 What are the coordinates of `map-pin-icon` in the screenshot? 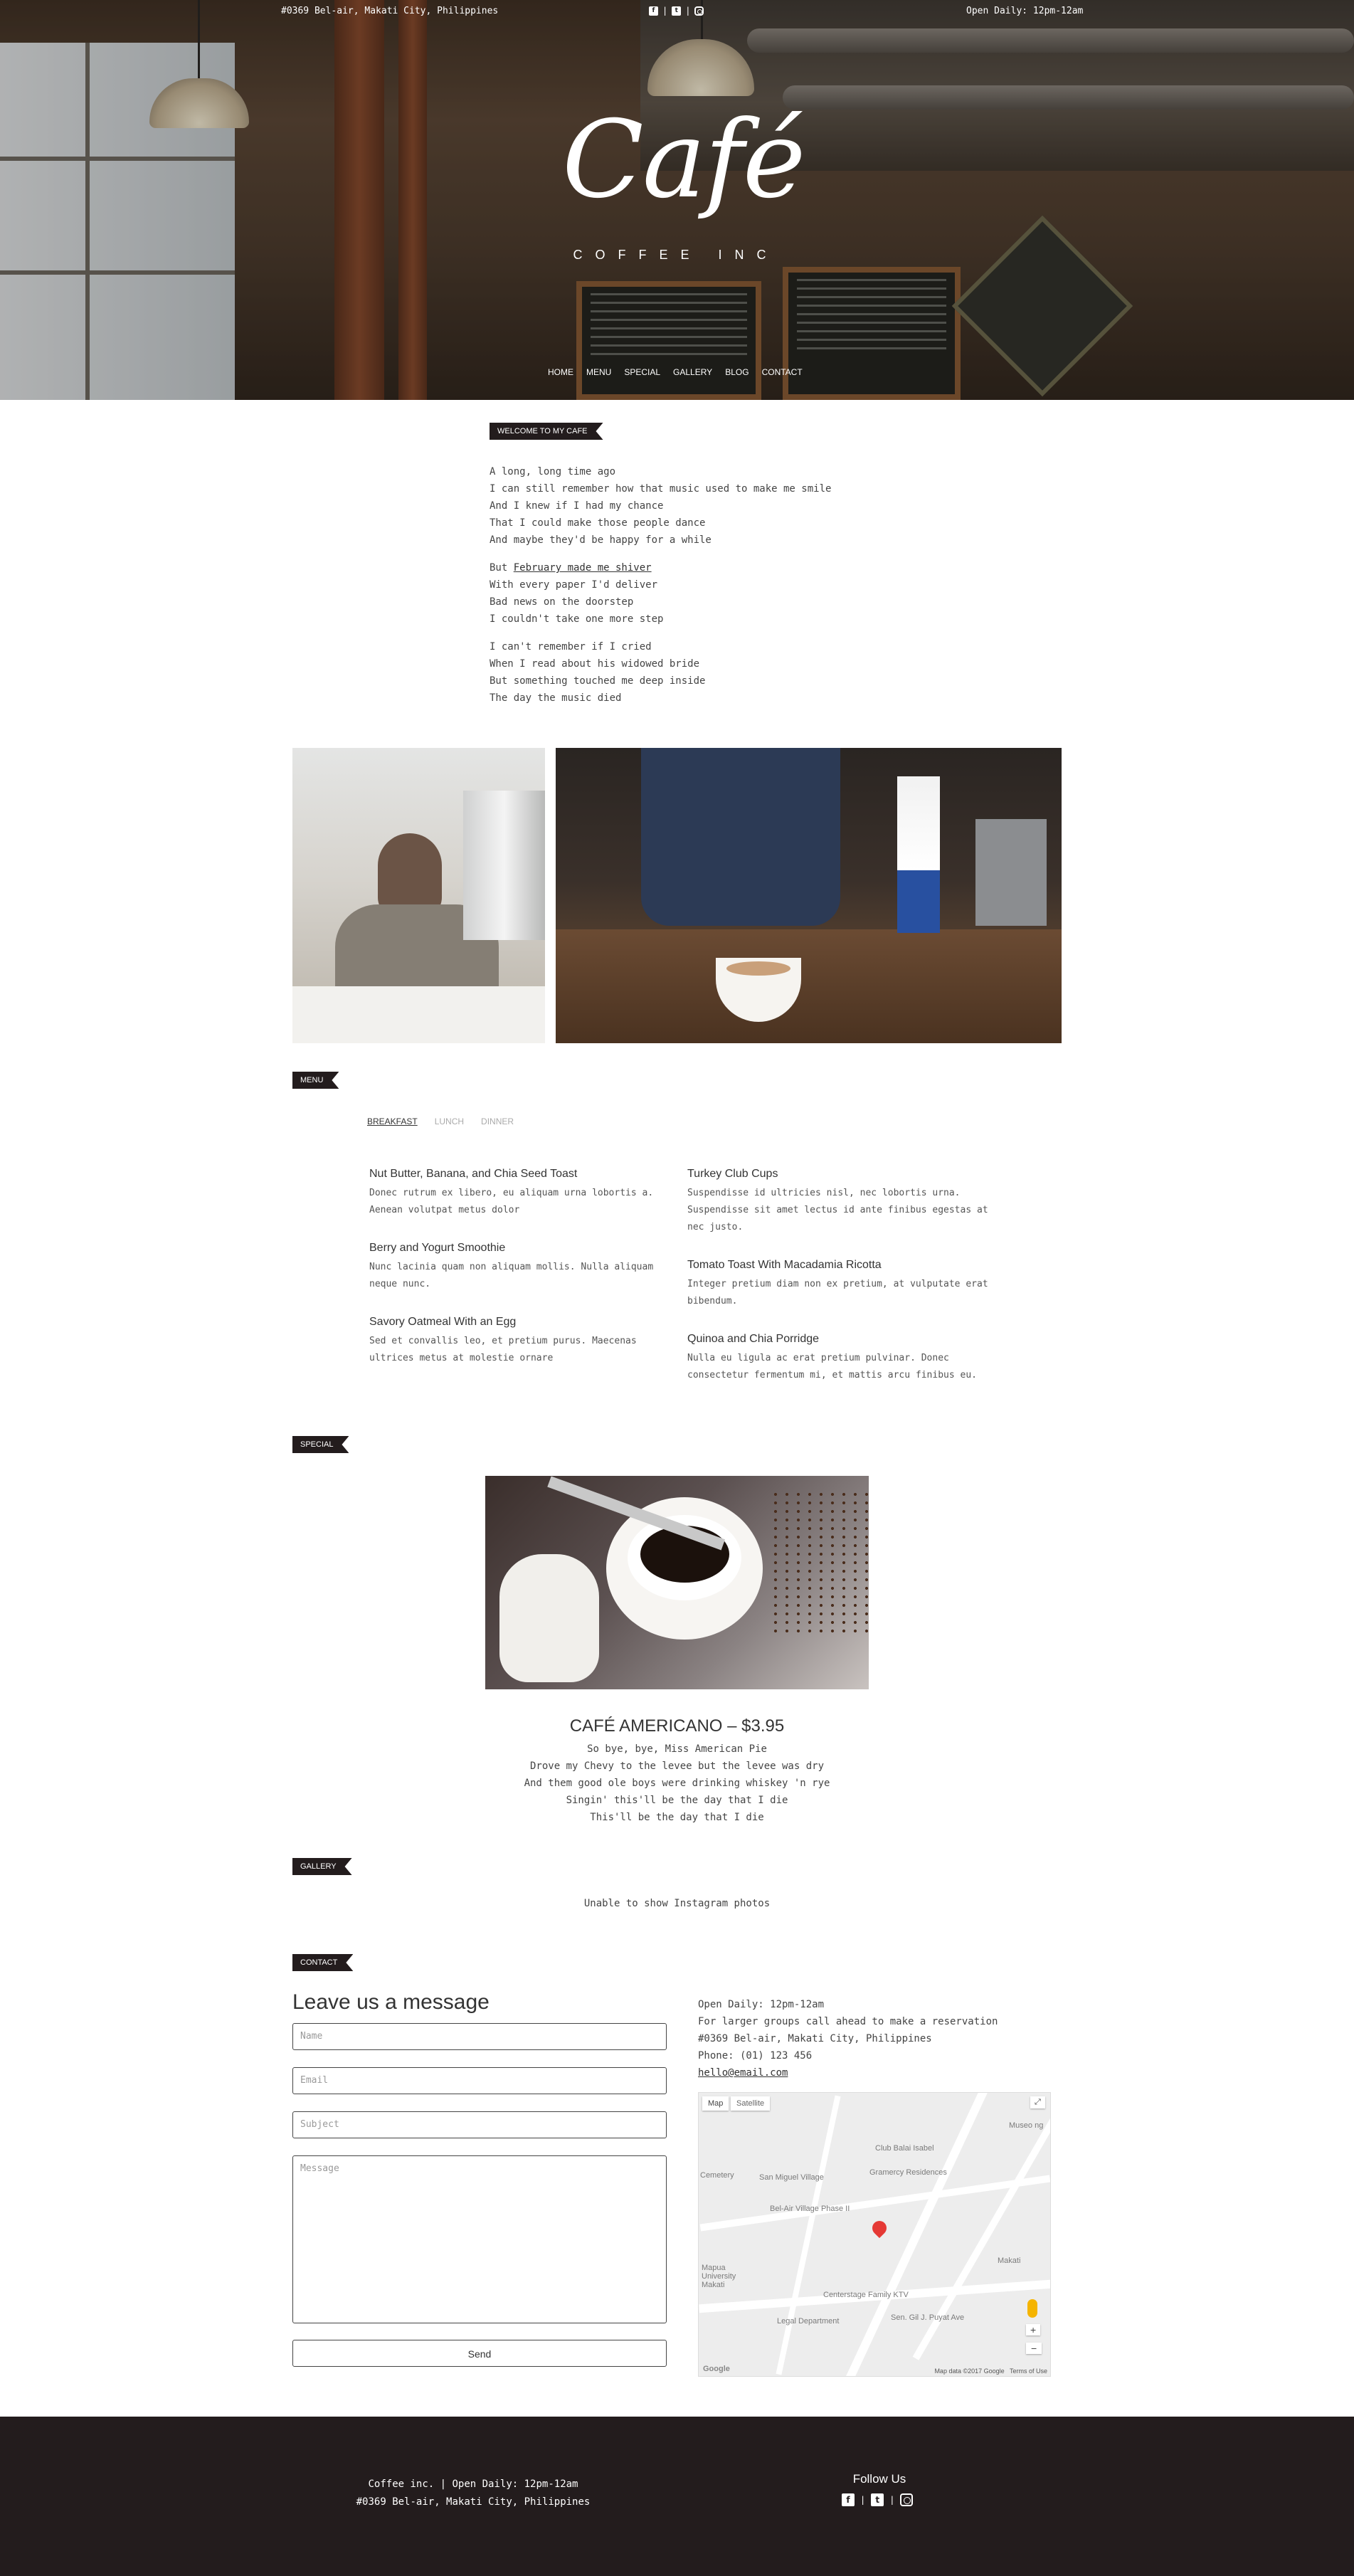 It's located at (880, 2228).